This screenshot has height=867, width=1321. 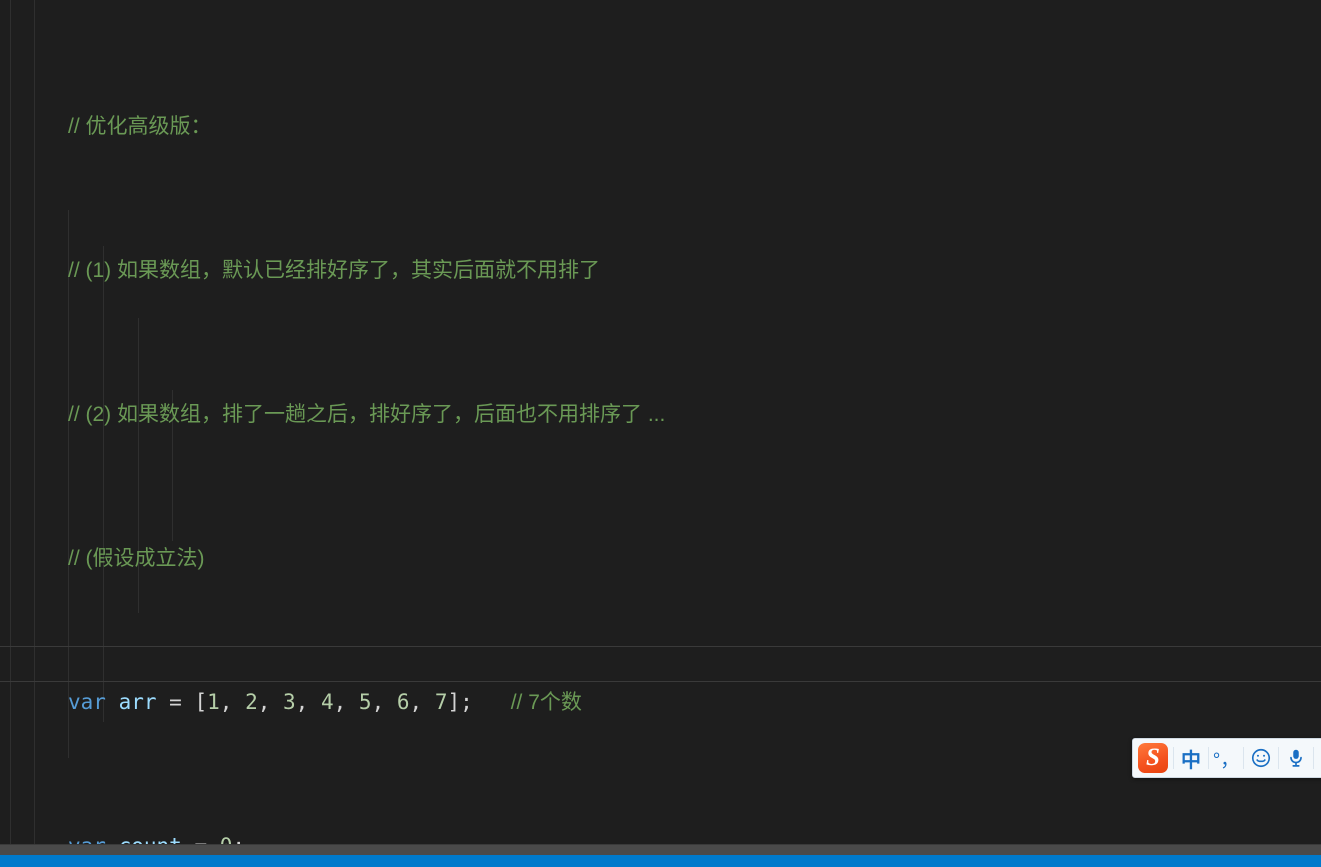 What do you see at coordinates (251, 702) in the screenshot?
I see `number: 2` at bounding box center [251, 702].